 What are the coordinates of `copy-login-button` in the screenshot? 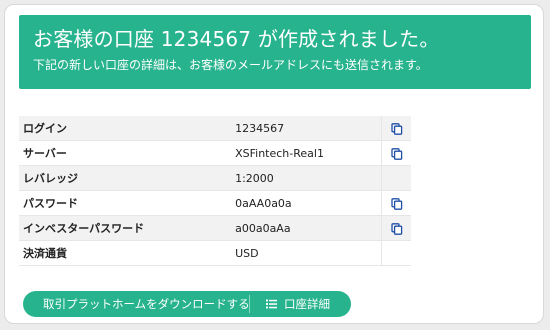 It's located at (396, 128).